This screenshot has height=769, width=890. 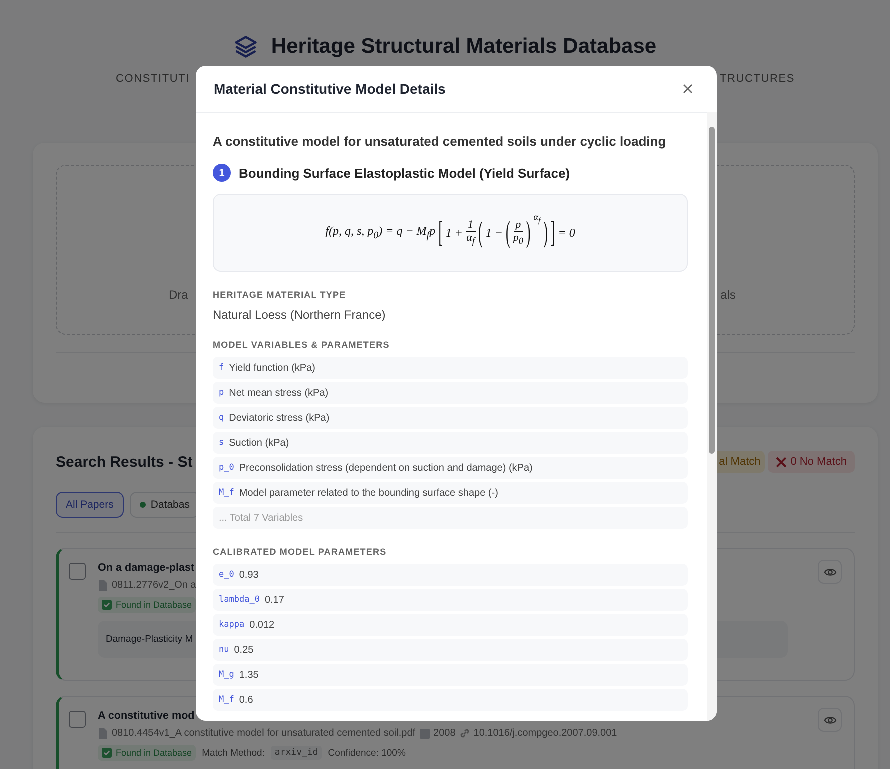 I want to click on nav-link: TRUCTURES, so click(x=757, y=79).